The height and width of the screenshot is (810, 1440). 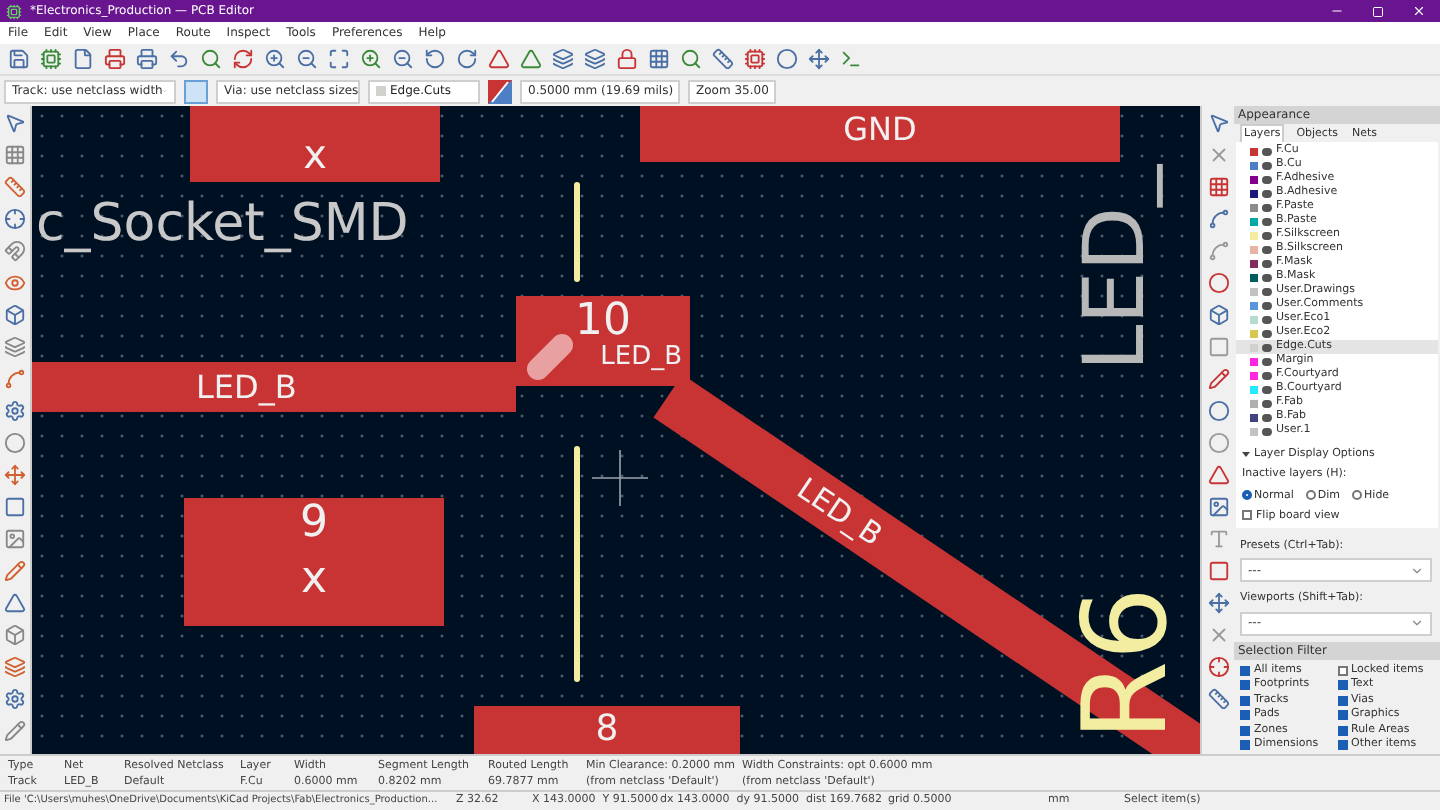 I want to click on footprint-text: c_Socket_SMD, so click(x=222, y=224).